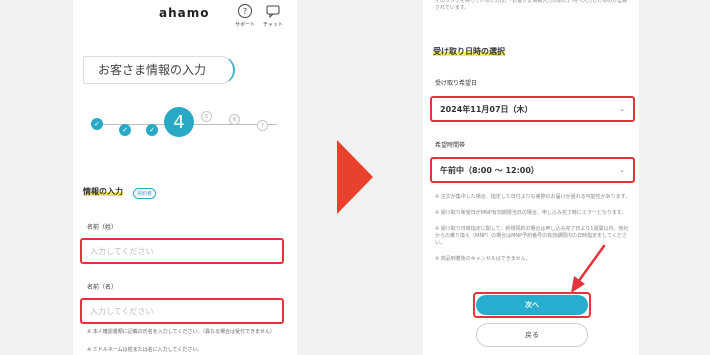 The image size is (710, 355). I want to click on delivery-section-title: 受け取り日時の選択, so click(469, 51).